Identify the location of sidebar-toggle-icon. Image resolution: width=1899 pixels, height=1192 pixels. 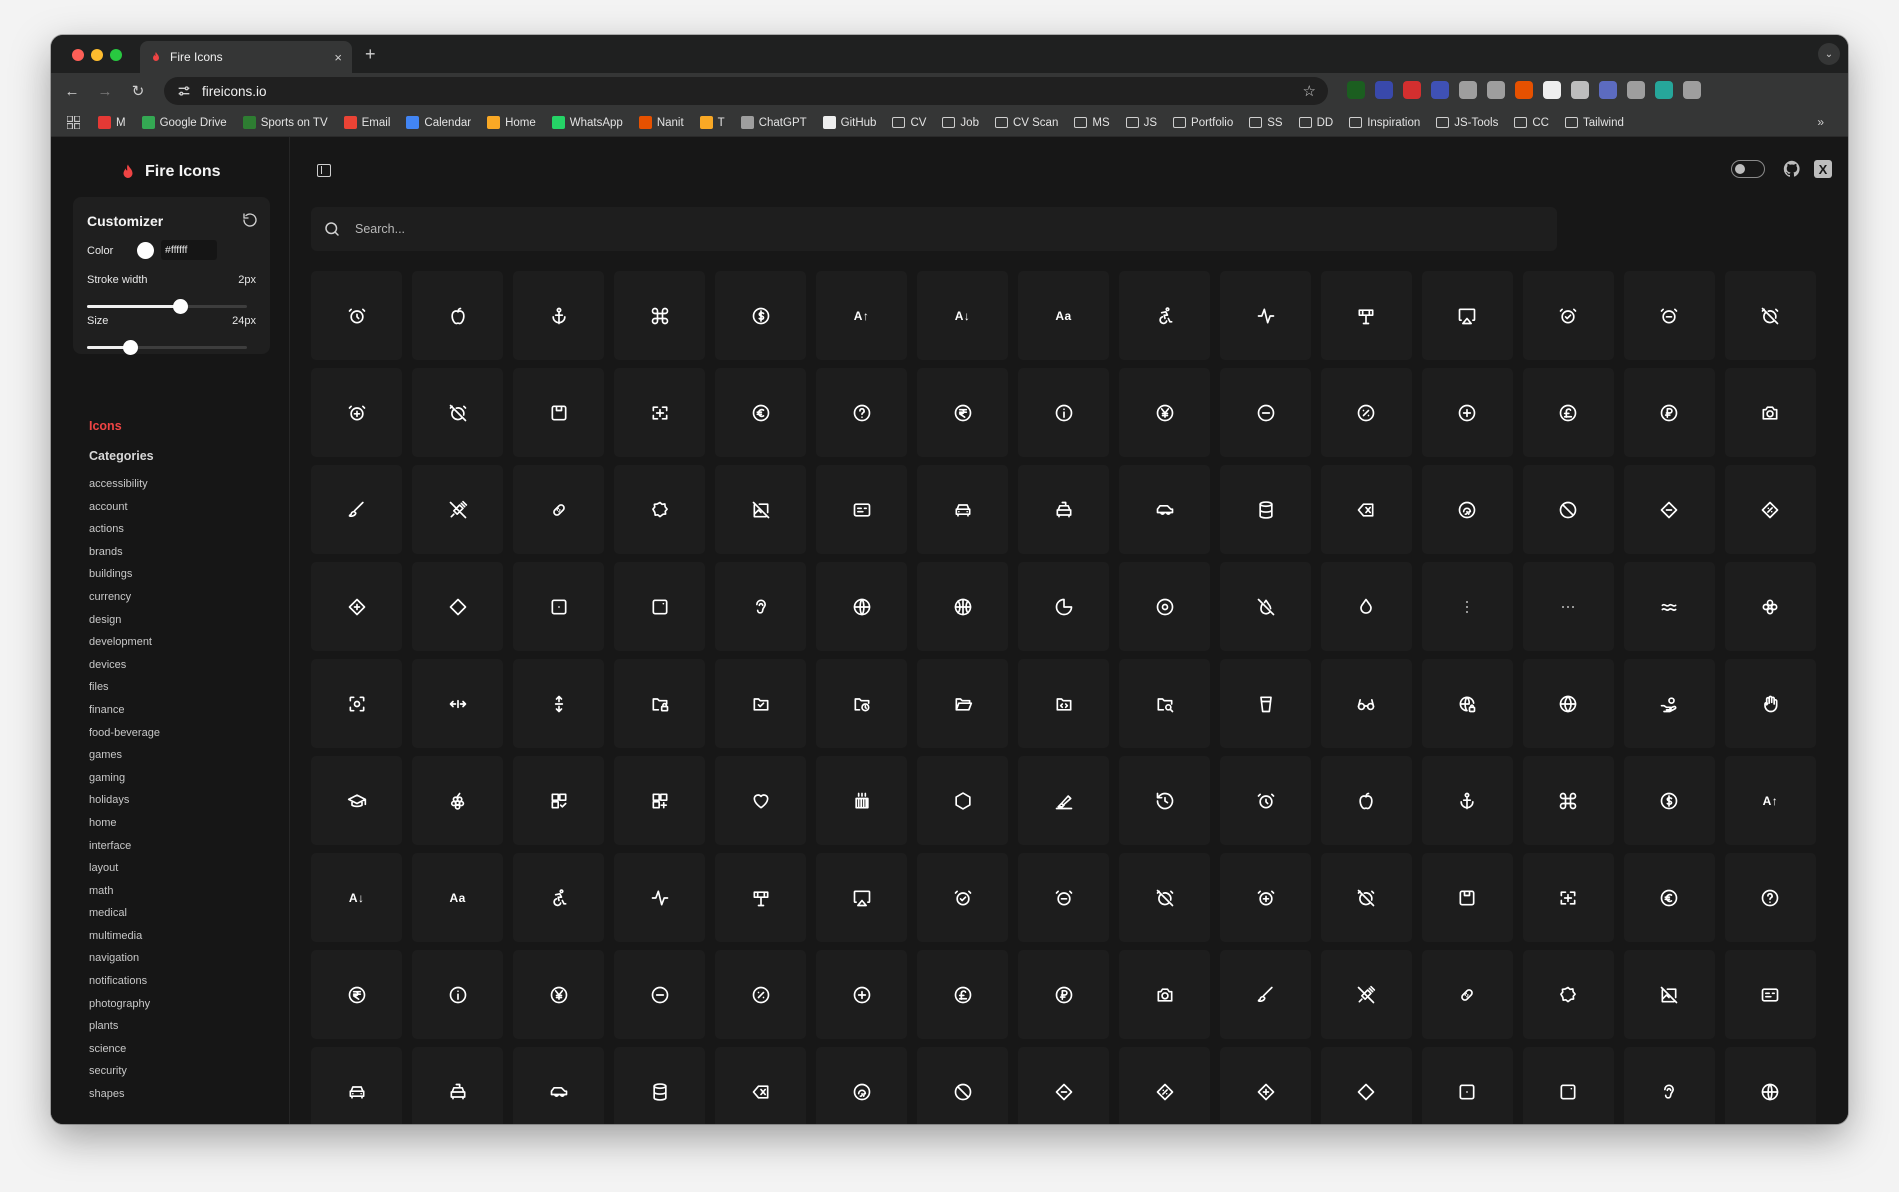
(324, 170).